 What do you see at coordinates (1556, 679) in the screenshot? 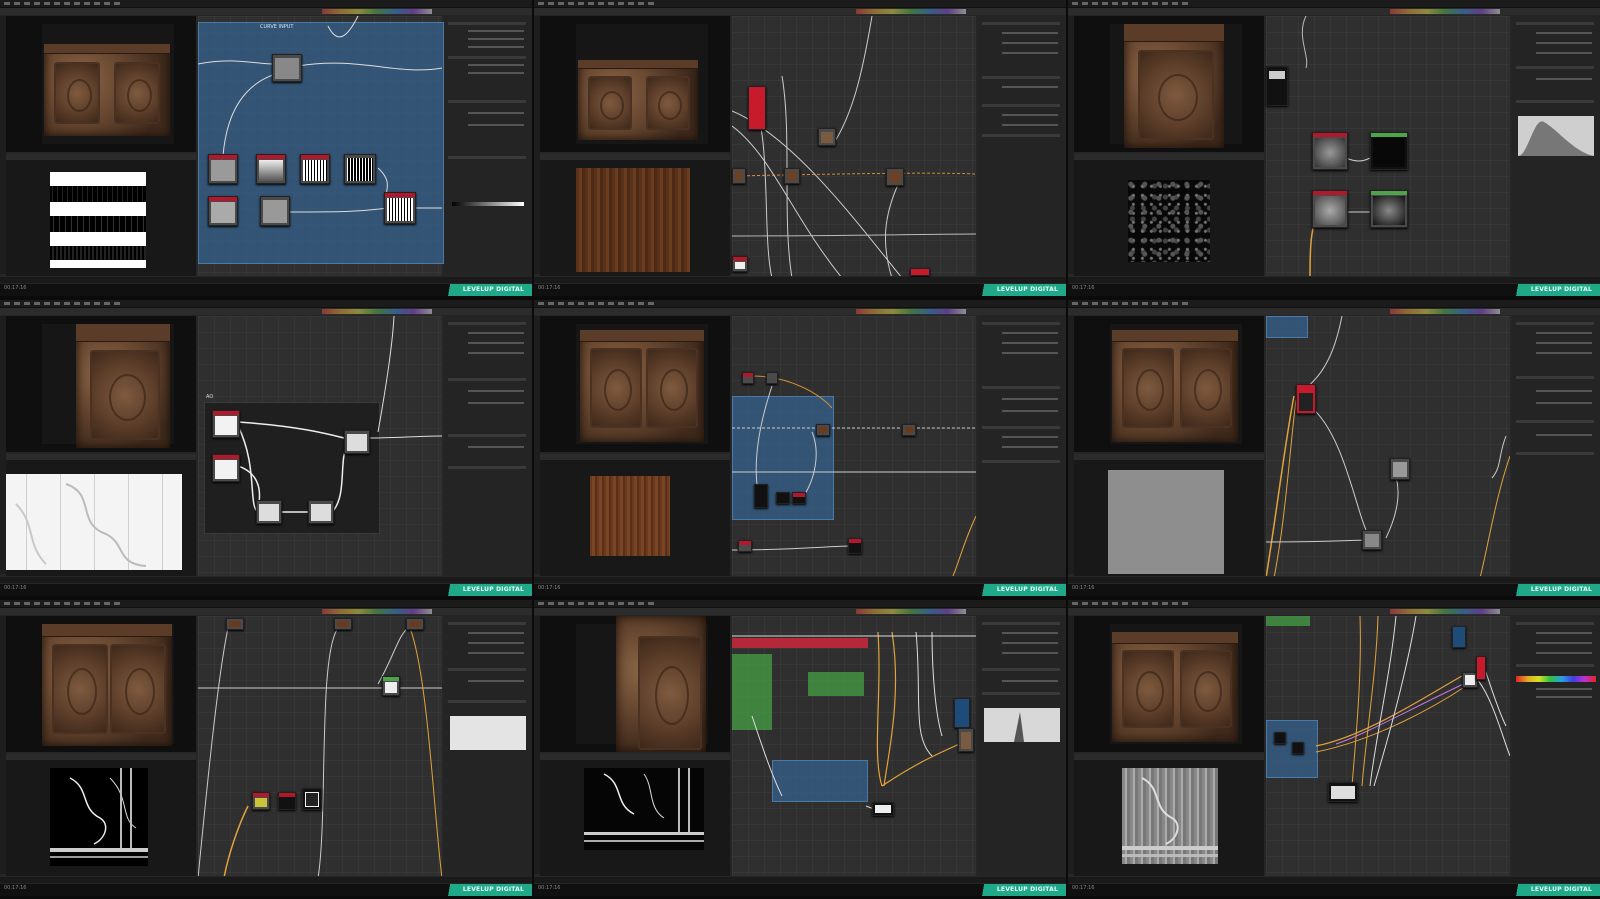
I see `color-gradient-bar` at bounding box center [1556, 679].